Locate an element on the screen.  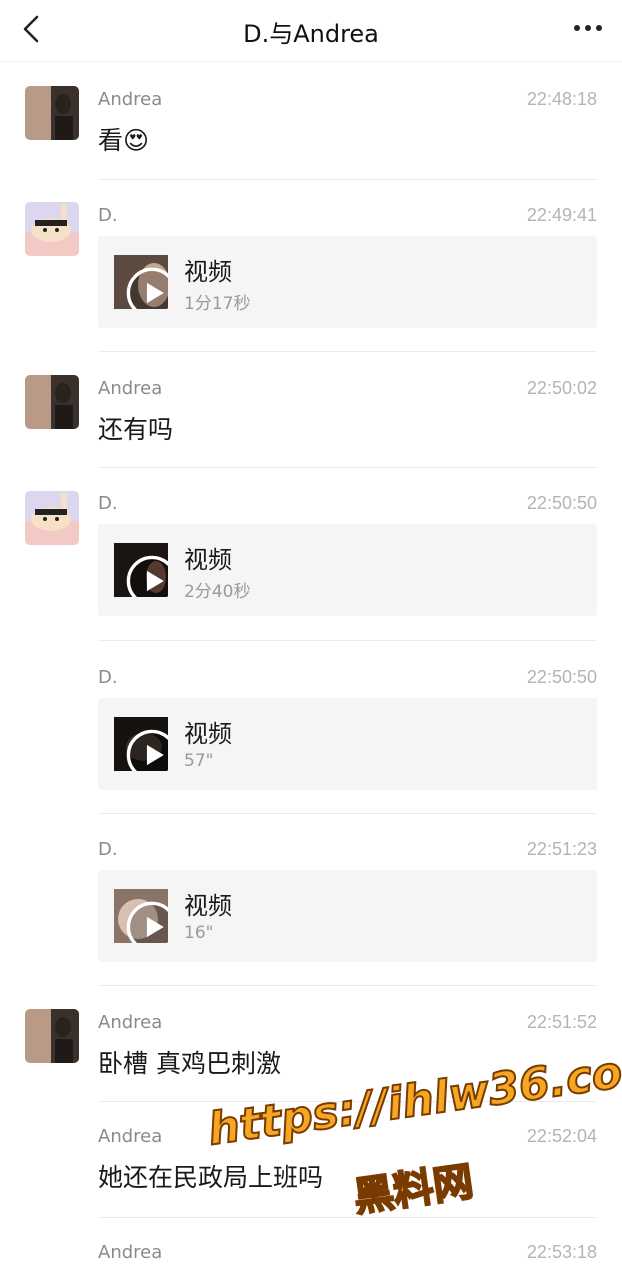
video-duration: 57" is located at coordinates (199, 761).